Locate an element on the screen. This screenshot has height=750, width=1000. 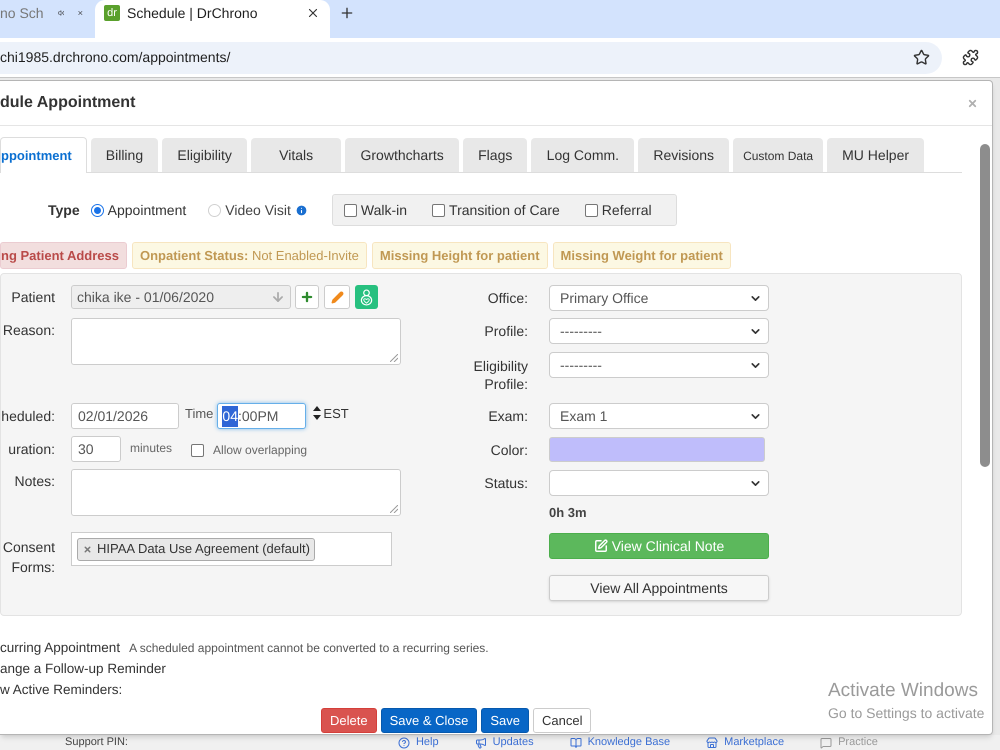
tab: MU Helper is located at coordinates (875, 155).